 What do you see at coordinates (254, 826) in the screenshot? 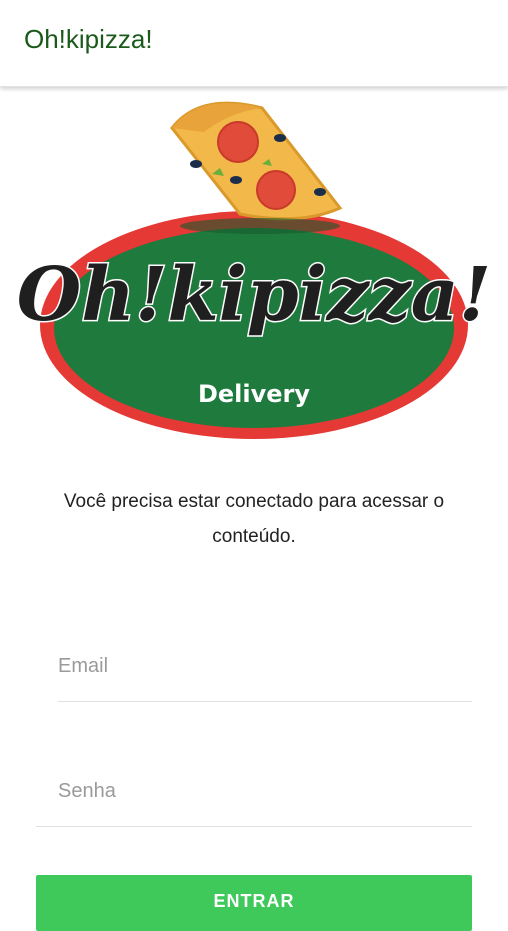
I see `password-underline` at bounding box center [254, 826].